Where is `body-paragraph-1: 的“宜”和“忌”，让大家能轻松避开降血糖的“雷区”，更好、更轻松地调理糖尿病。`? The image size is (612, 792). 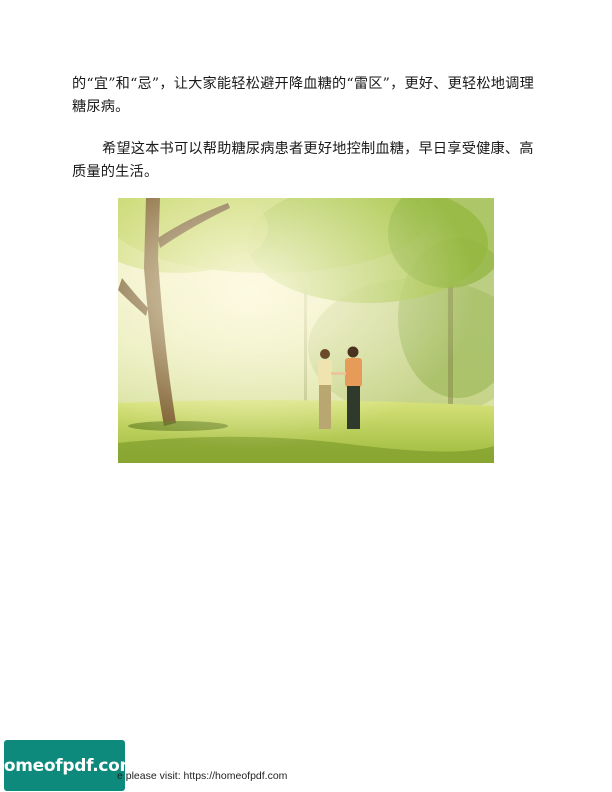
body-paragraph-1: 的“宜”和“忌”，让大家能轻松避开降血糖的“雷区”，更好、更轻松地调理糖尿病。 is located at coordinates (303, 95).